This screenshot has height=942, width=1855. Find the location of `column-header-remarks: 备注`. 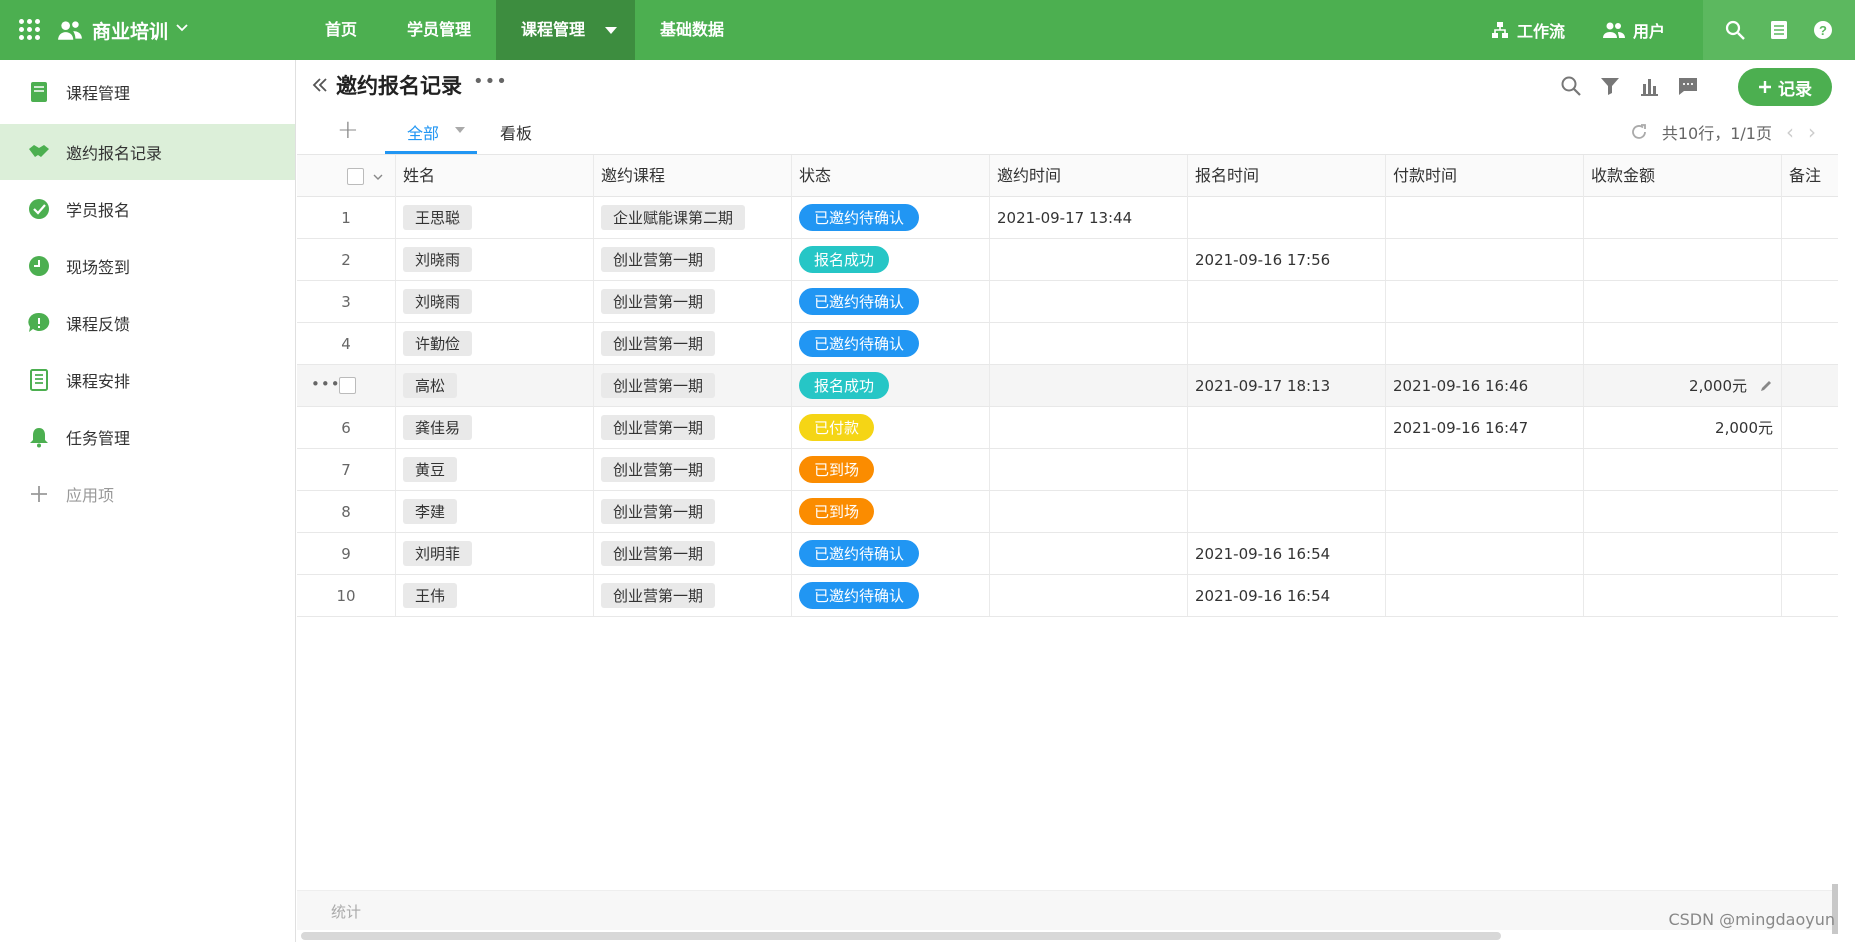

column-header-remarks: 备注 is located at coordinates (1810, 176).